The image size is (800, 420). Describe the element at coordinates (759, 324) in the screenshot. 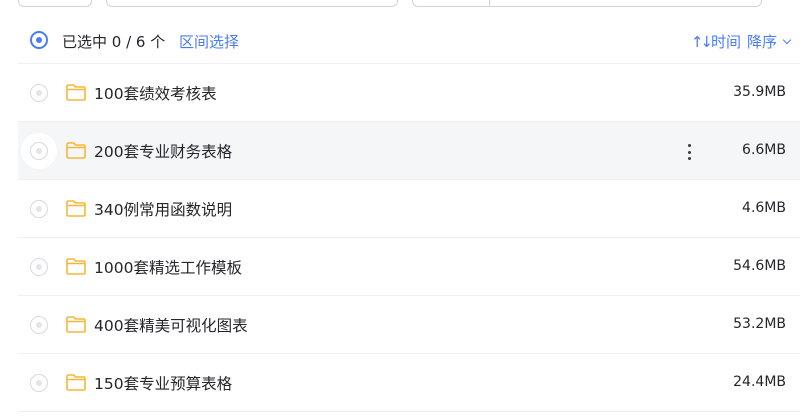

I see `file-size: 53.2MB` at that location.